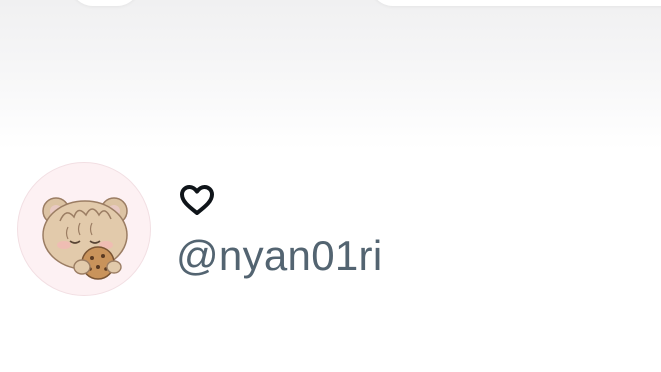  I want to click on bear-avatar-icon, so click(85, 238).